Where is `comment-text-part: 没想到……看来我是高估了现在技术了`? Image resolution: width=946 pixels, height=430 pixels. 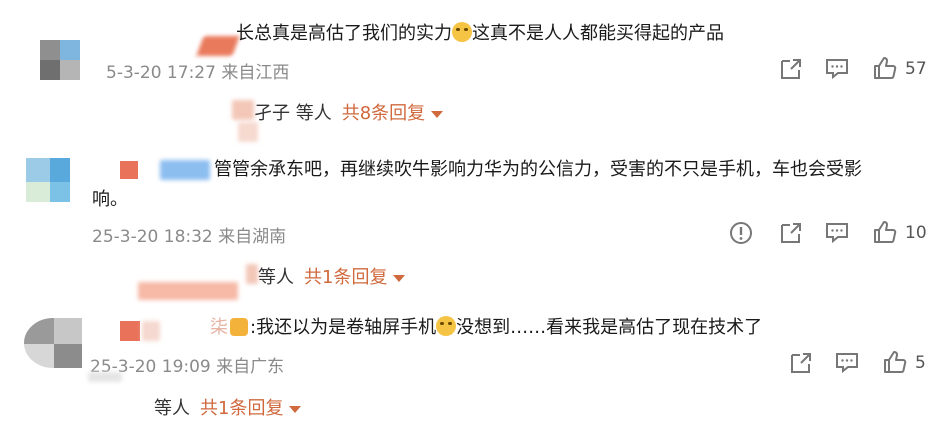 comment-text-part: 没想到……看来我是高估了现在技术了 is located at coordinates (609, 327).